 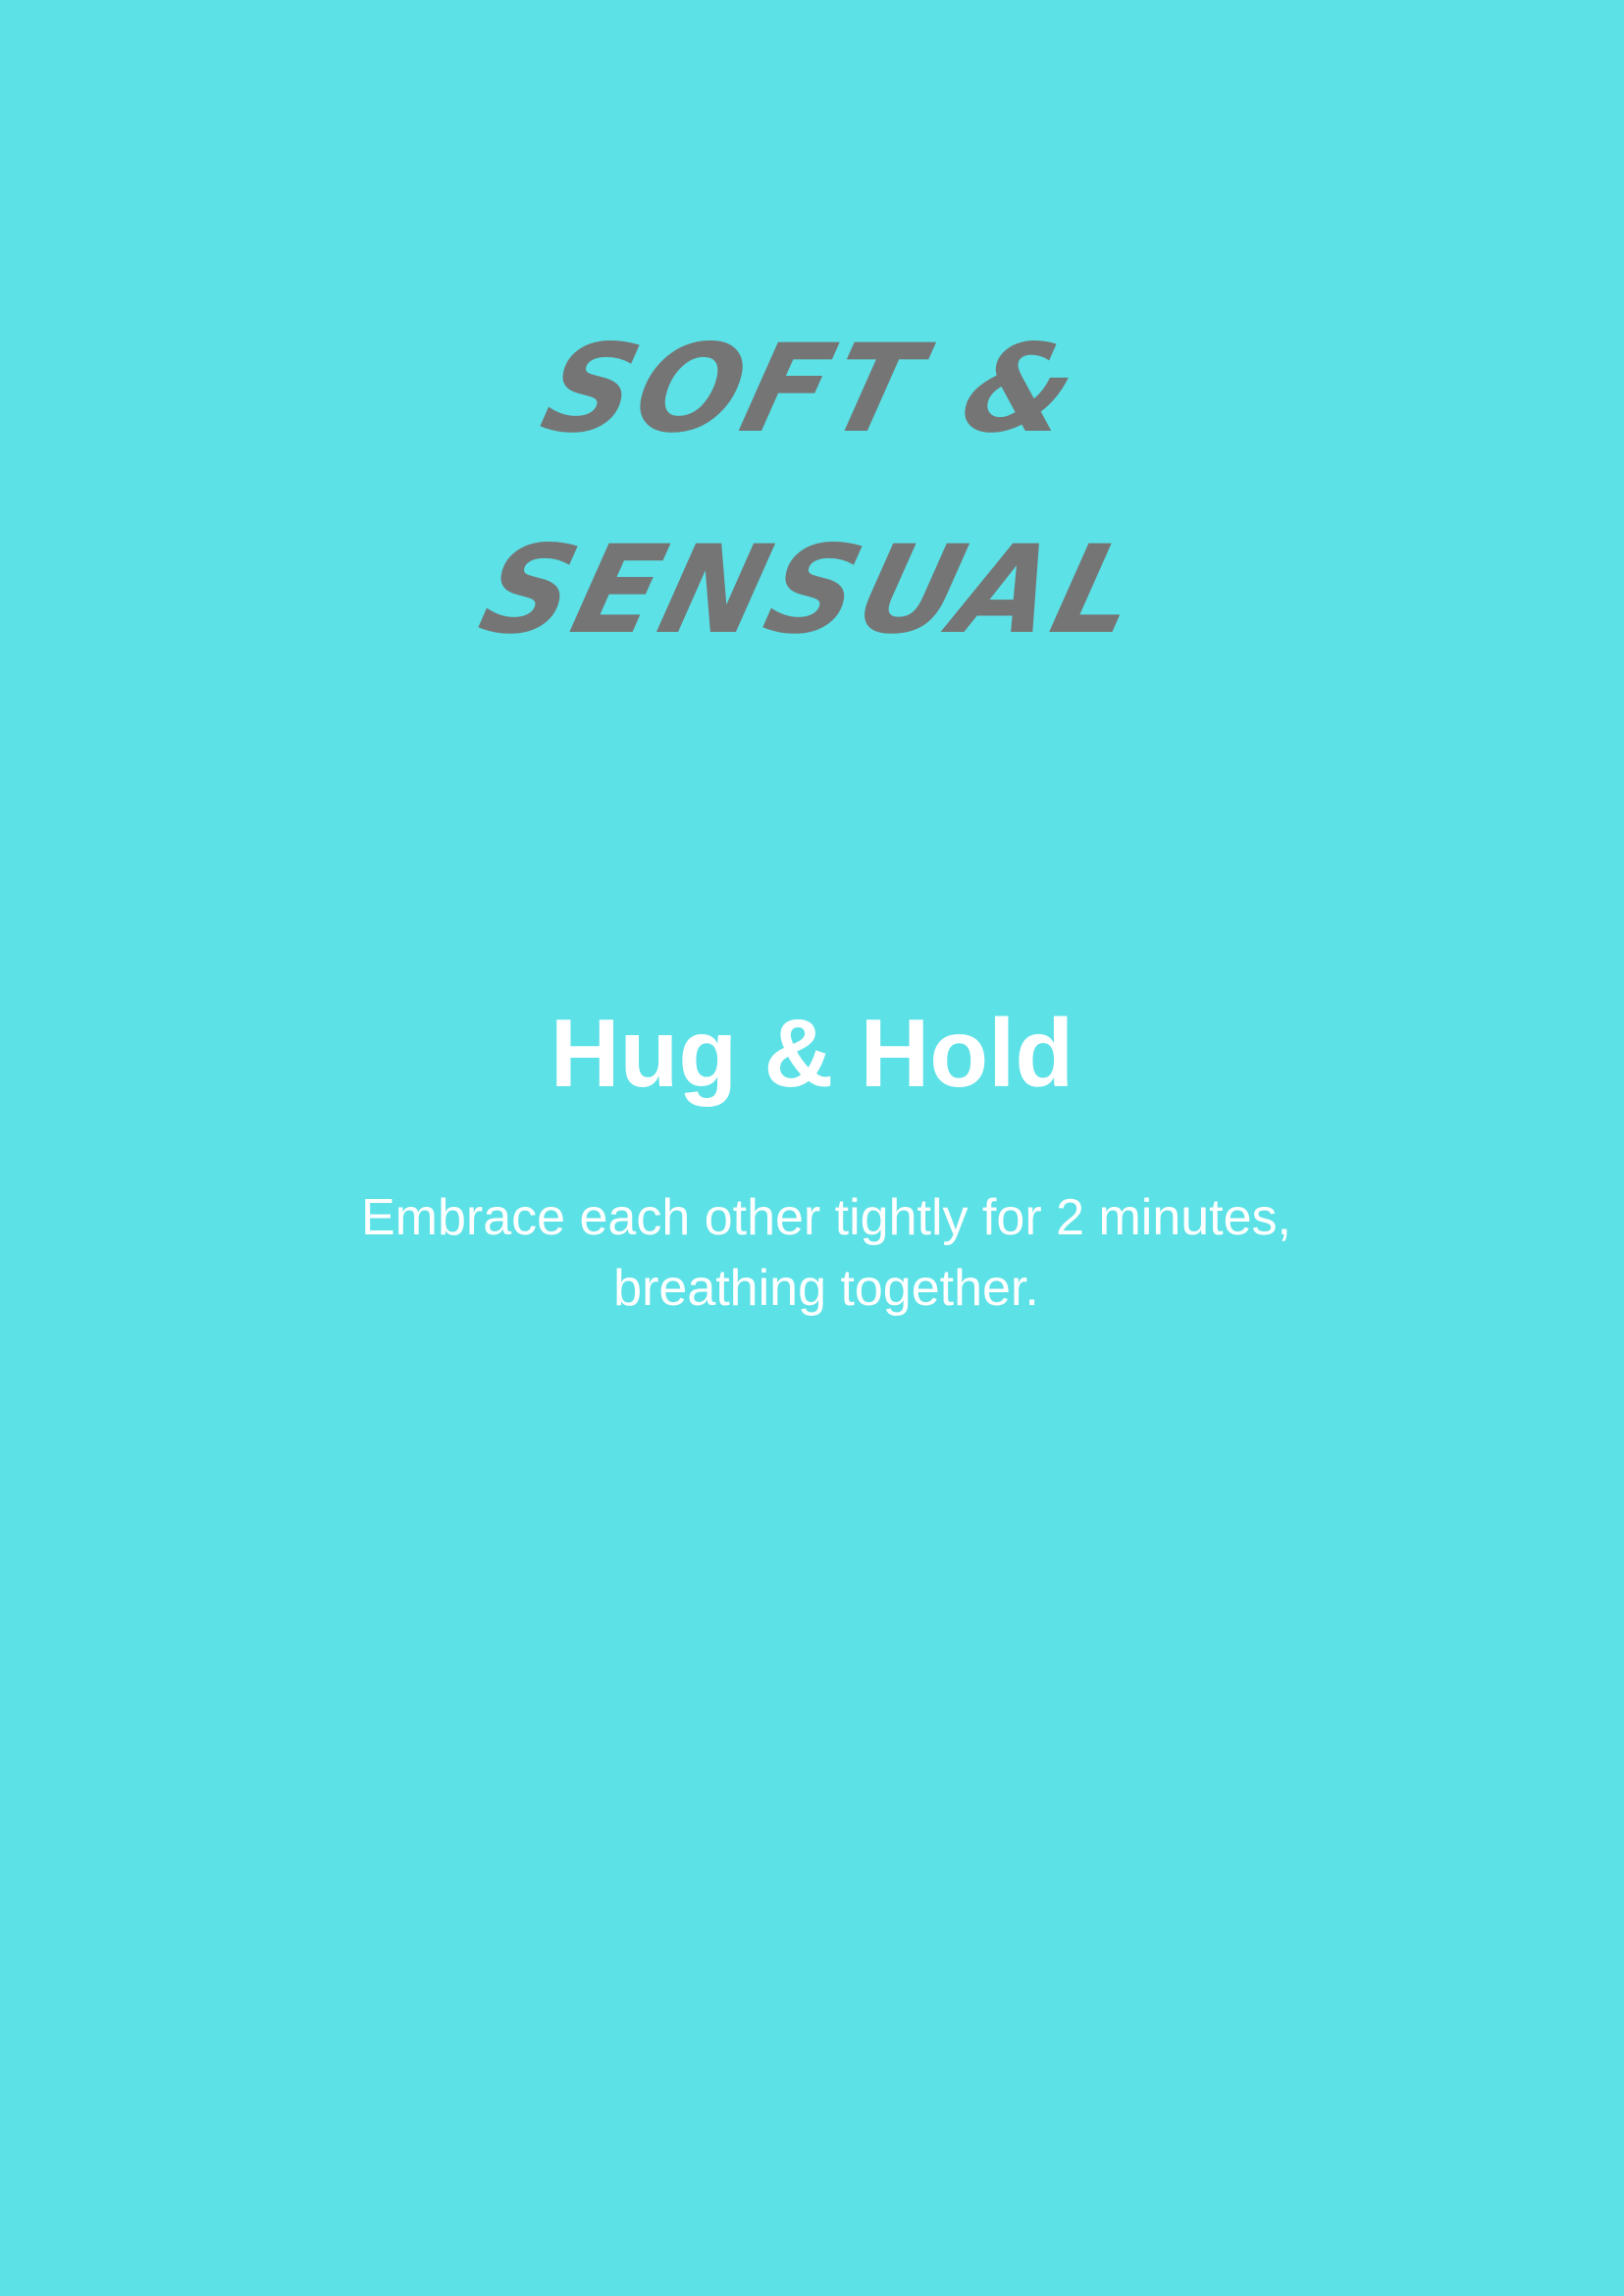 I want to click on category-heading-line-2: SENSUAL, so click(x=812, y=590).